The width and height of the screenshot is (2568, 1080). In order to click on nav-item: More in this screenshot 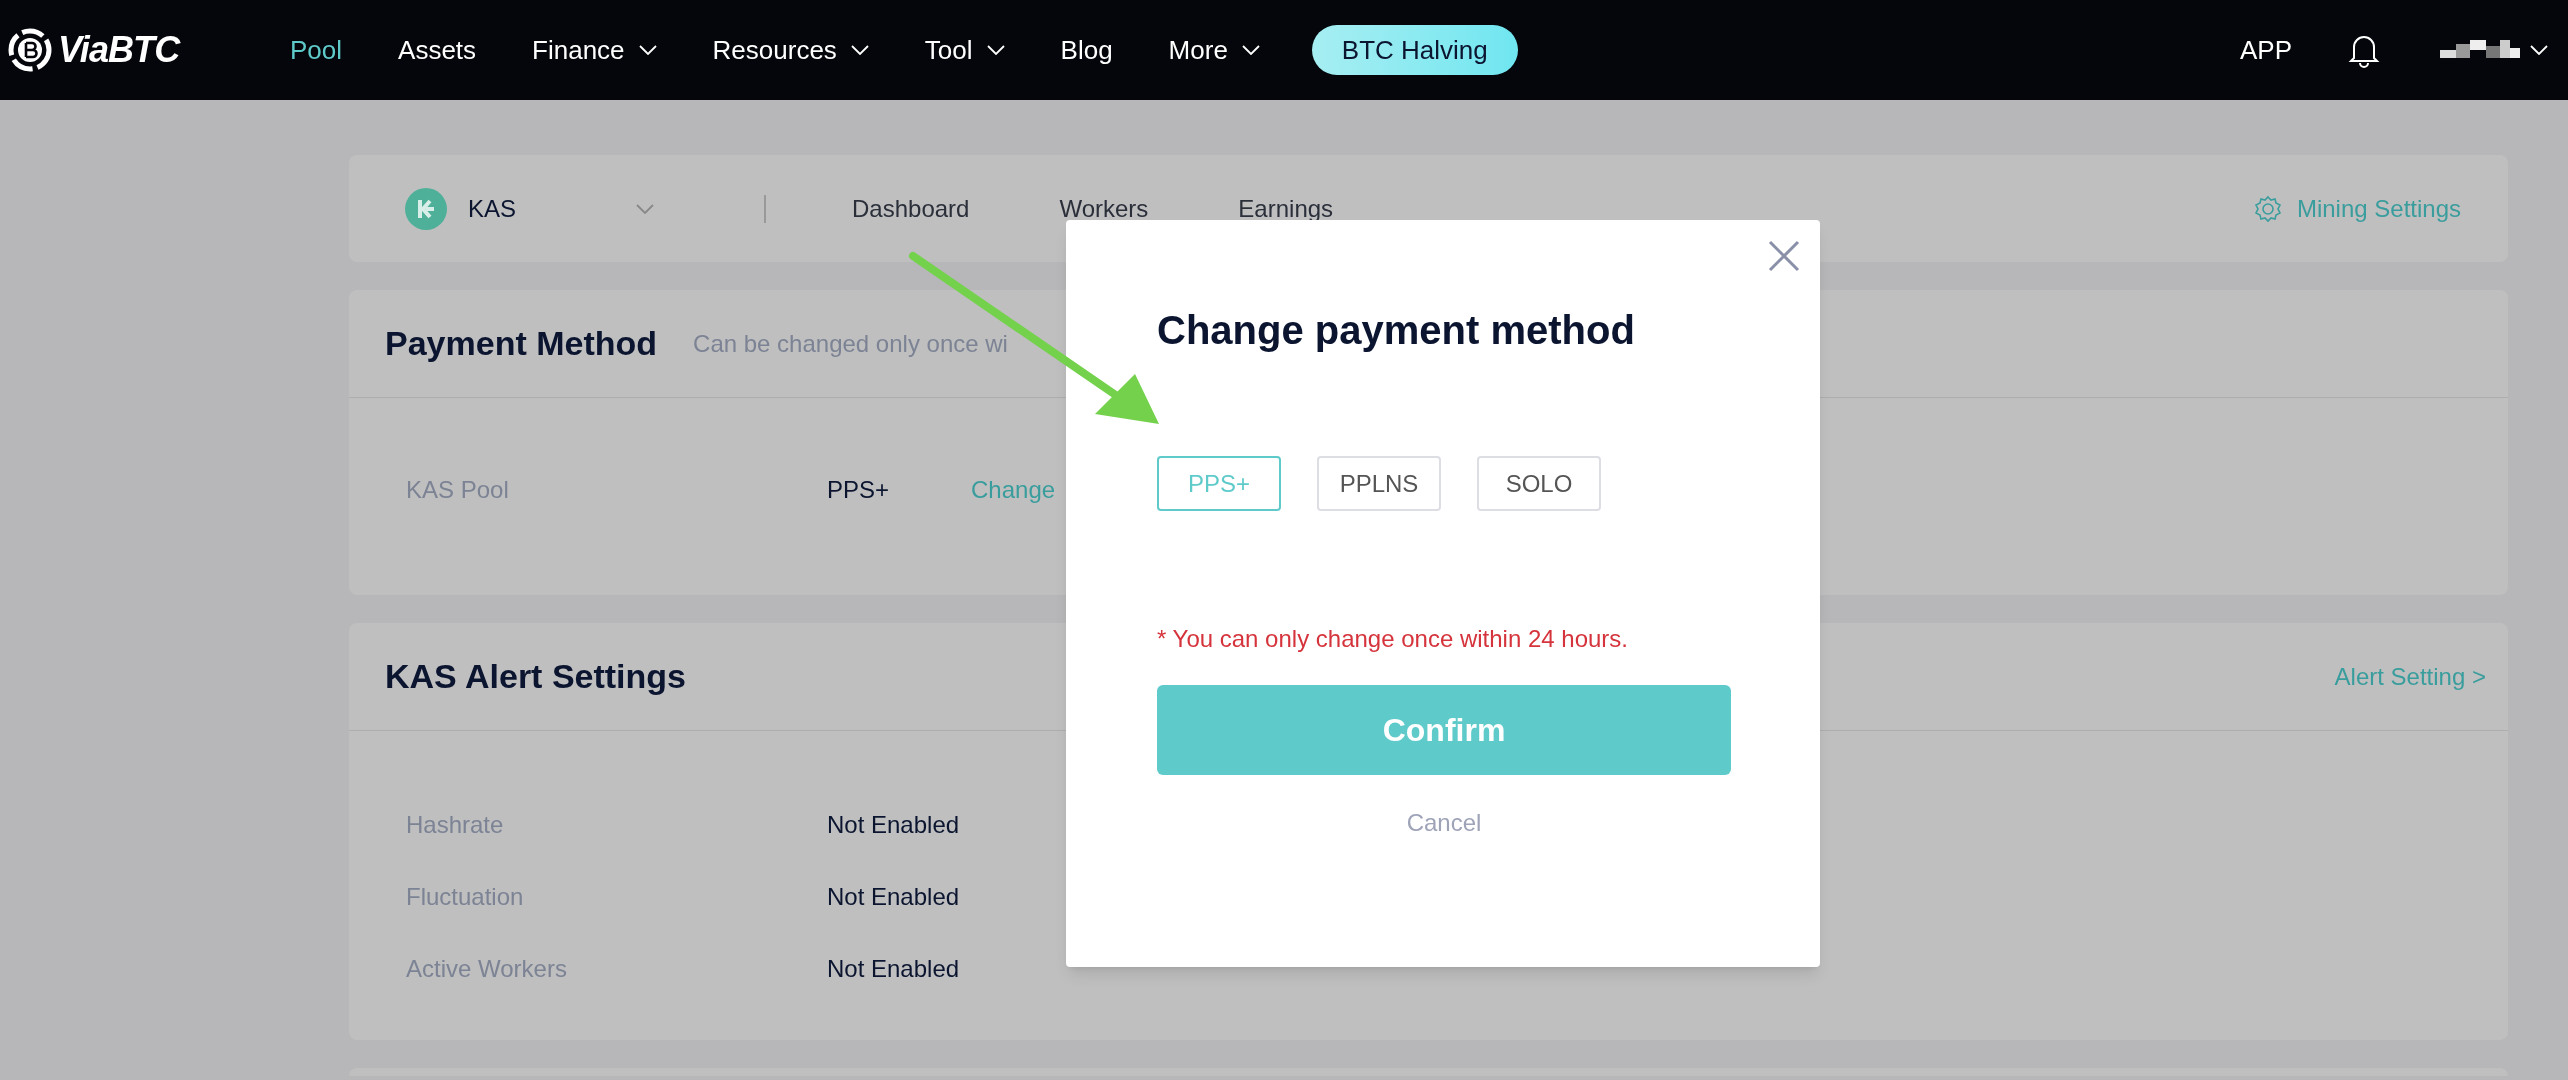, I will do `click(1214, 50)`.